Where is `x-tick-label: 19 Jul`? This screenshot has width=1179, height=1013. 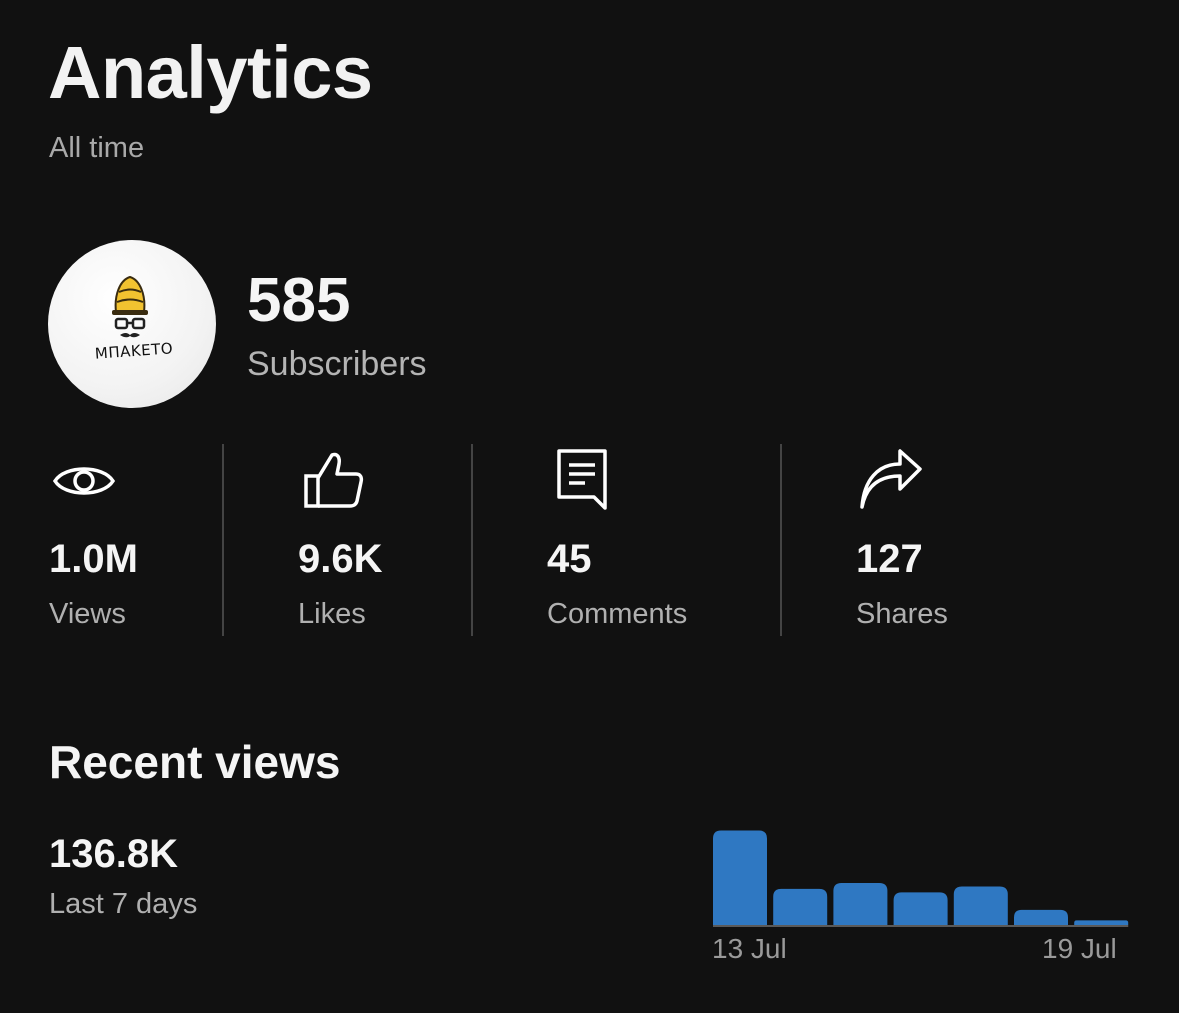 x-tick-label: 19 Jul is located at coordinates (1079, 948).